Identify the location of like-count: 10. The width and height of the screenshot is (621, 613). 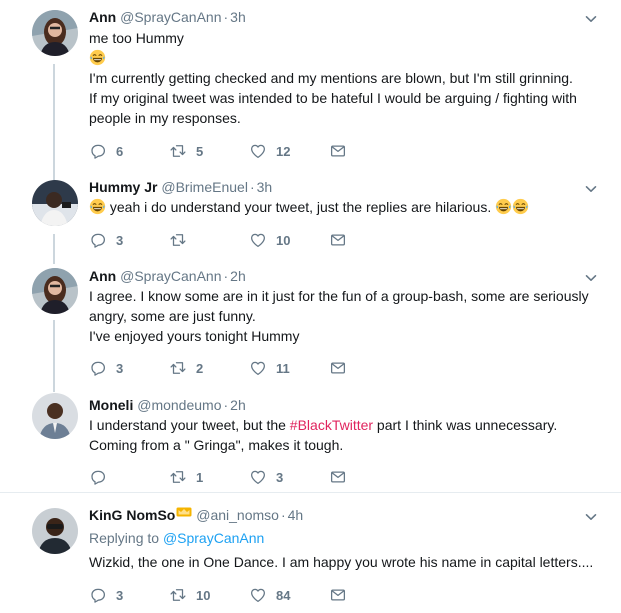
(283, 240).